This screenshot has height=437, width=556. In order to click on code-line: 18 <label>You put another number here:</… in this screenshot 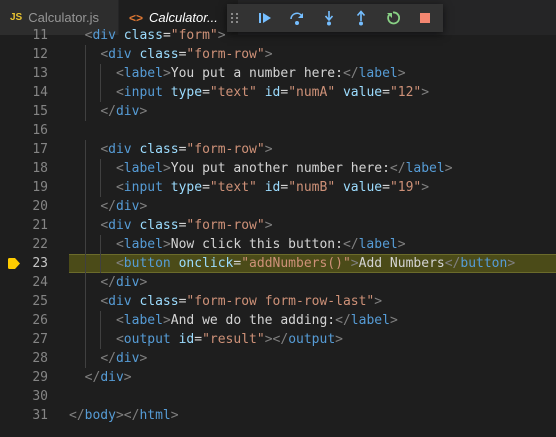, I will do `click(278, 168)`.